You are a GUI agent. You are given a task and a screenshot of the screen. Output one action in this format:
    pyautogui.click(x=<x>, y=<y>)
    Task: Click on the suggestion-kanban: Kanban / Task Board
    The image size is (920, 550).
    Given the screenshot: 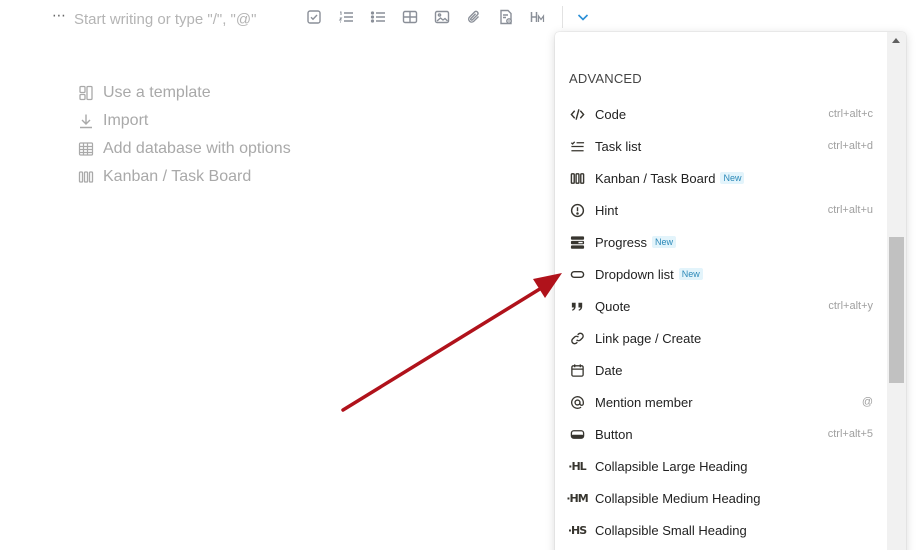 What is the action you would take?
    pyautogui.click(x=184, y=177)
    